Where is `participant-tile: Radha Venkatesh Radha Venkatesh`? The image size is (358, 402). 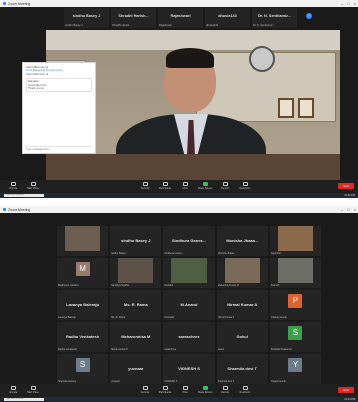
participant-tile: Radha Venkatesh Radha Venkatesh is located at coordinates (83, 337).